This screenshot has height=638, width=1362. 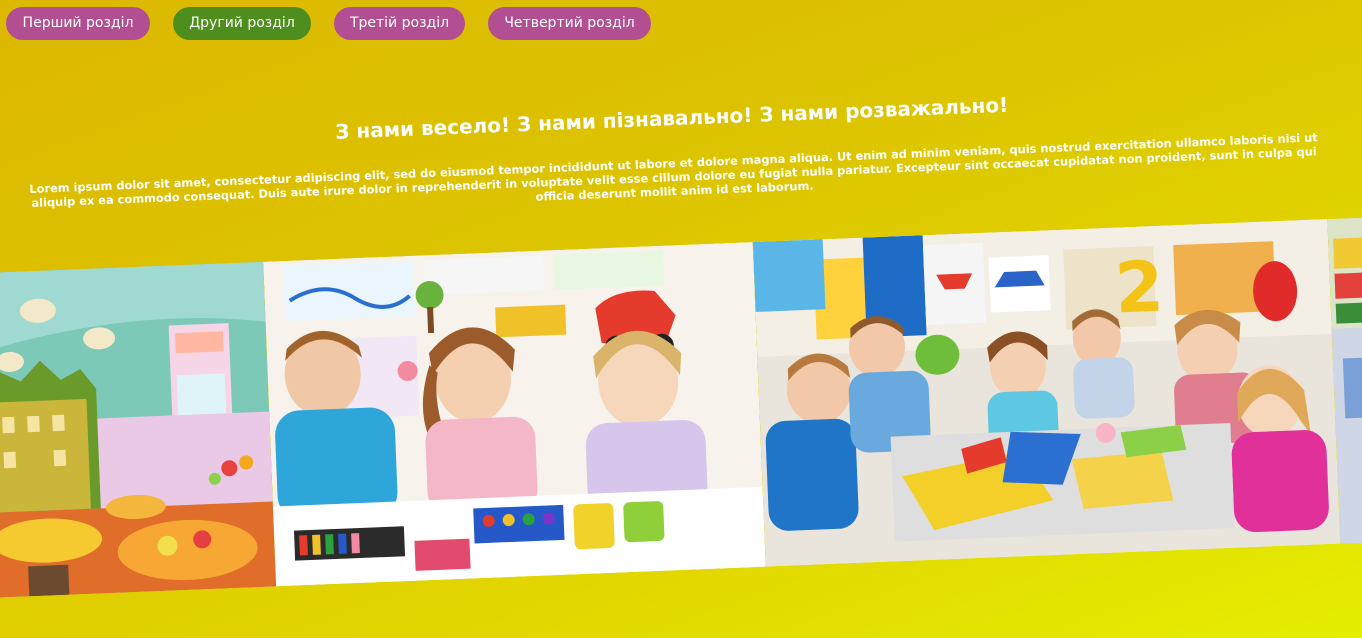 I want to click on nav-item-third-section: Третій розділ, so click(x=399, y=23).